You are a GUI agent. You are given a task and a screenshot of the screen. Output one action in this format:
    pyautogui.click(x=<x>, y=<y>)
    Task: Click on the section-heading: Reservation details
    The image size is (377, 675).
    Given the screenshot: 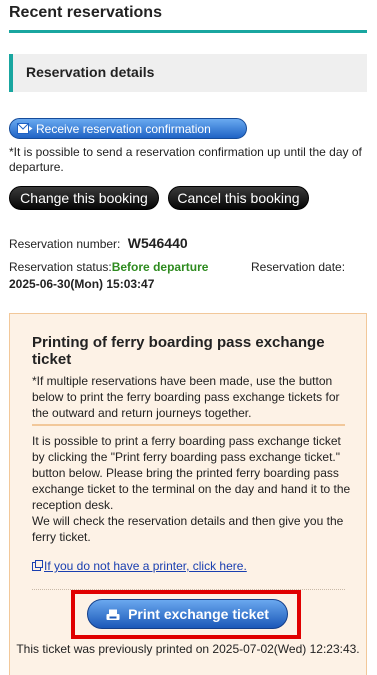 What is the action you would take?
    pyautogui.click(x=90, y=72)
    